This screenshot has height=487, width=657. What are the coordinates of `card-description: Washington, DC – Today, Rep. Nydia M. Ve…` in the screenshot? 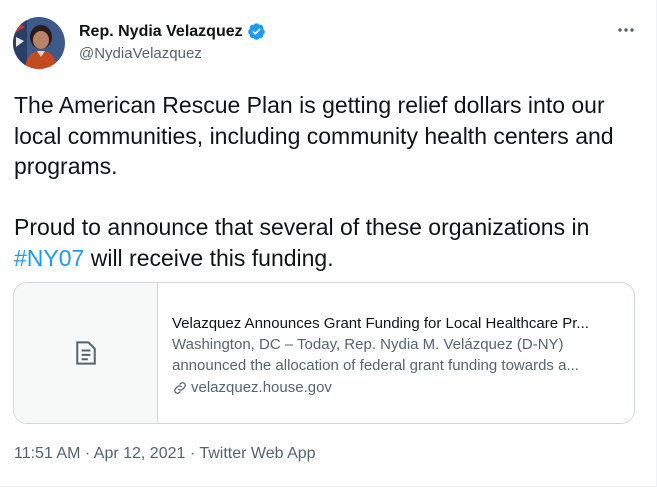 It's located at (398, 355).